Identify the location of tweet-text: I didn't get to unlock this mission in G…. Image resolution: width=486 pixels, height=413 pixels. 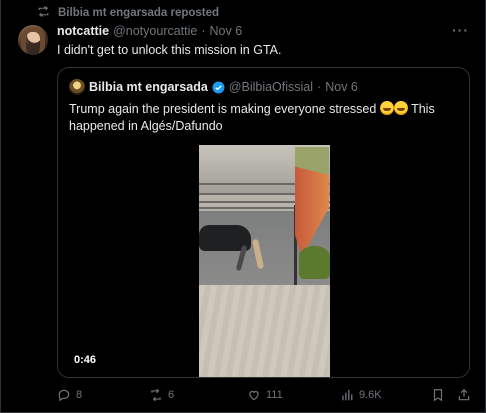
(169, 50).